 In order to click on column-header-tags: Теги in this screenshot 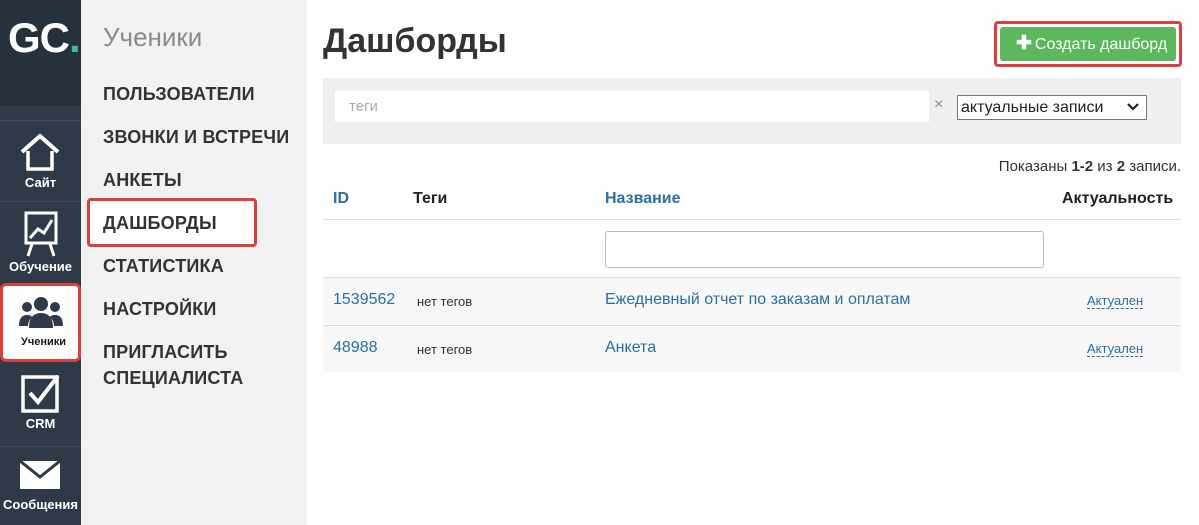, I will do `click(430, 198)`.